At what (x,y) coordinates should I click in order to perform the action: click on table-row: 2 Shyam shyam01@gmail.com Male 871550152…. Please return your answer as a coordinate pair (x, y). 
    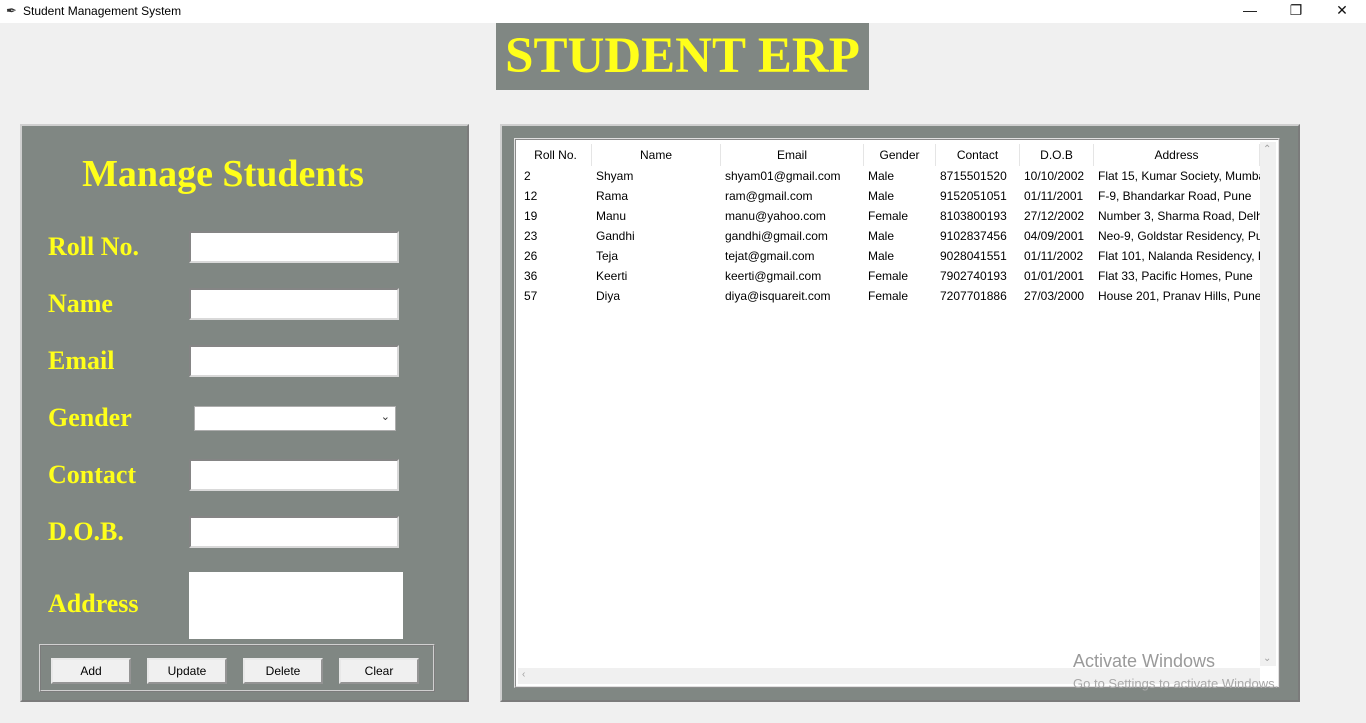
    Looking at the image, I should click on (890, 176).